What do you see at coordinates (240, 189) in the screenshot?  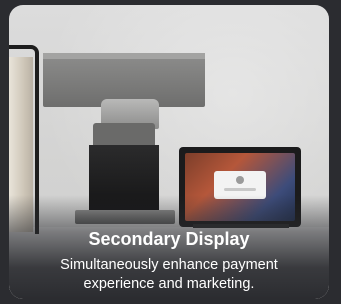 I see `dialog-text-line` at bounding box center [240, 189].